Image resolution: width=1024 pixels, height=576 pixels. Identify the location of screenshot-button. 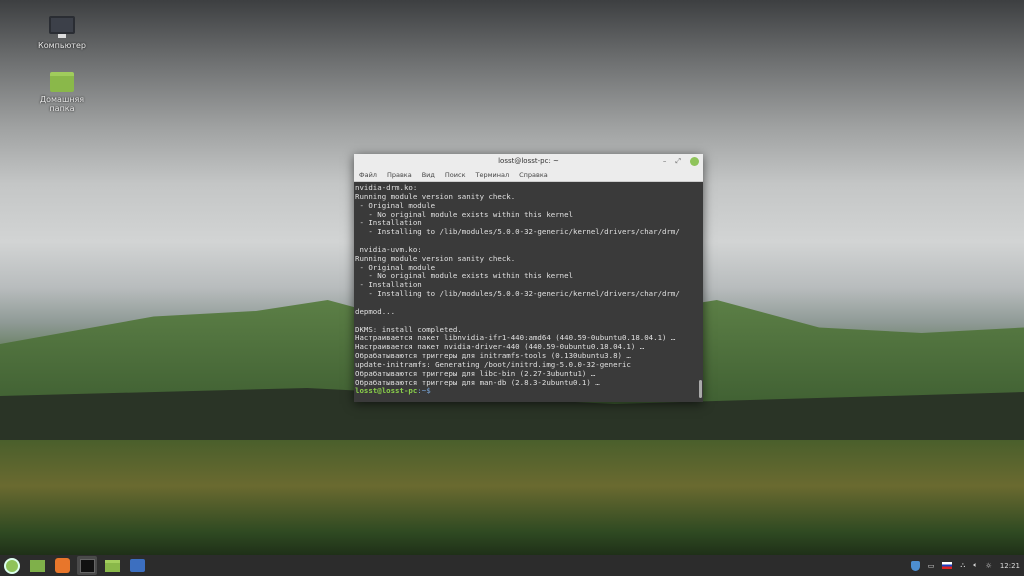
(137, 565).